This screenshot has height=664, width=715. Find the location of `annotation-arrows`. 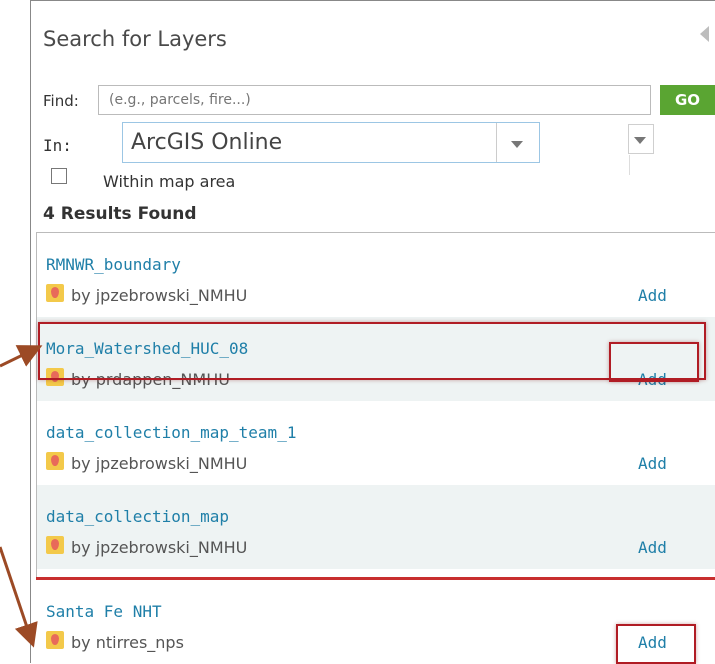

annotation-arrows is located at coordinates (21, 496).